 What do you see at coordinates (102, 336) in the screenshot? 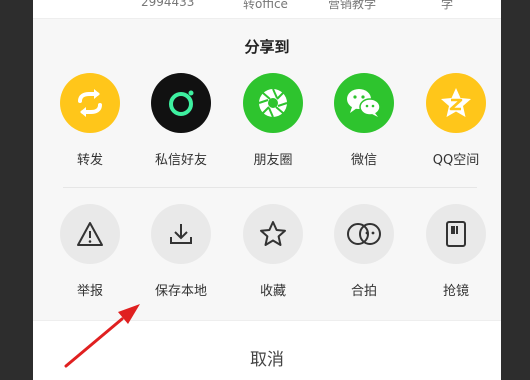
I see `annotation-arrow` at bounding box center [102, 336].